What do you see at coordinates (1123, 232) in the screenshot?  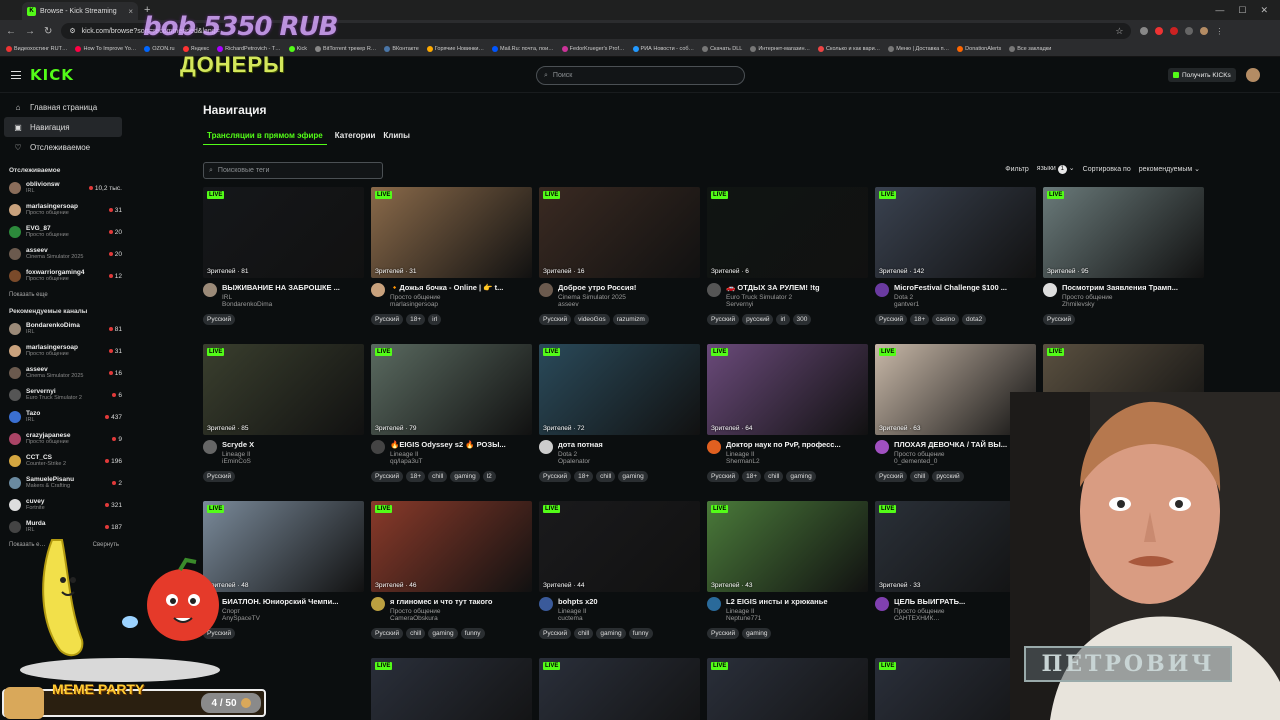 I see `stream-thumbnail: LIVE Зрителей · 95` at bounding box center [1123, 232].